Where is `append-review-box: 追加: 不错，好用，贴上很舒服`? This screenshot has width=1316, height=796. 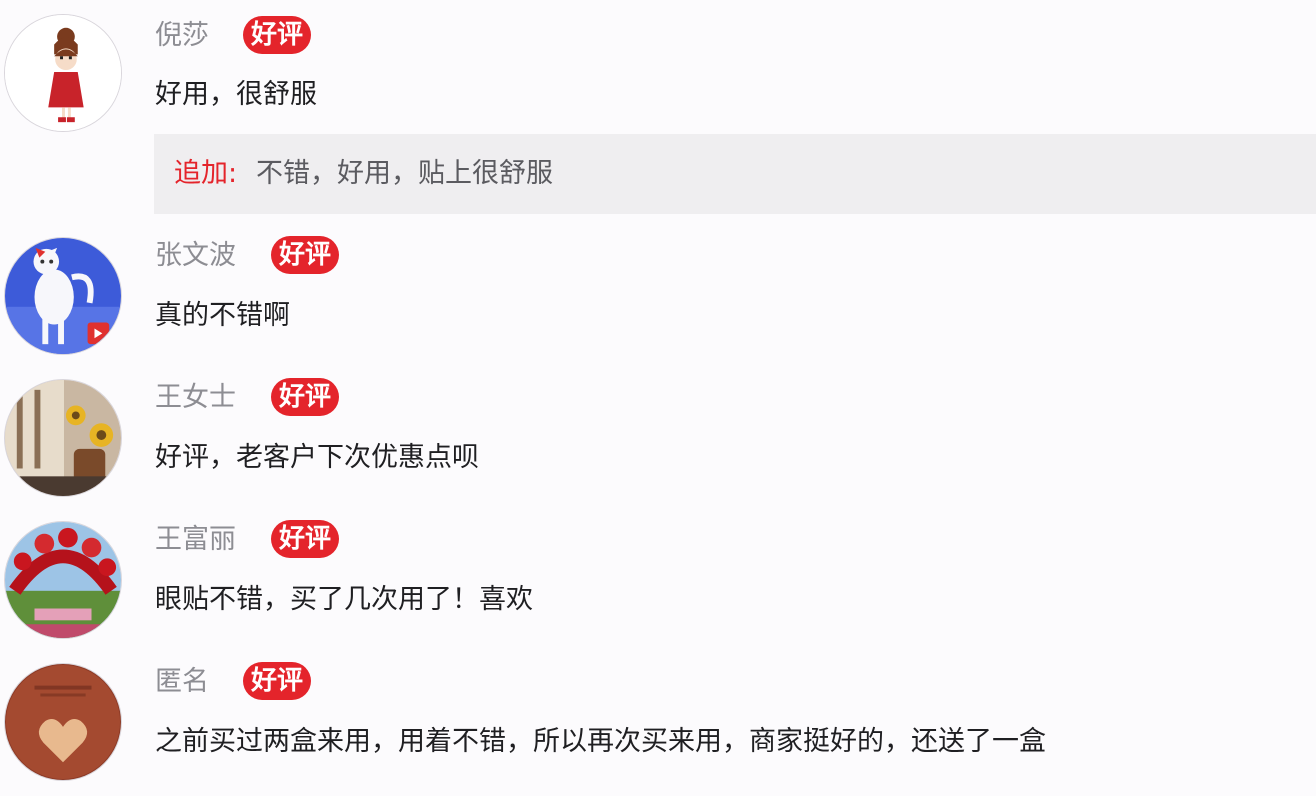 append-review-box: 追加: 不错，好用，贴上很舒服 is located at coordinates (735, 174).